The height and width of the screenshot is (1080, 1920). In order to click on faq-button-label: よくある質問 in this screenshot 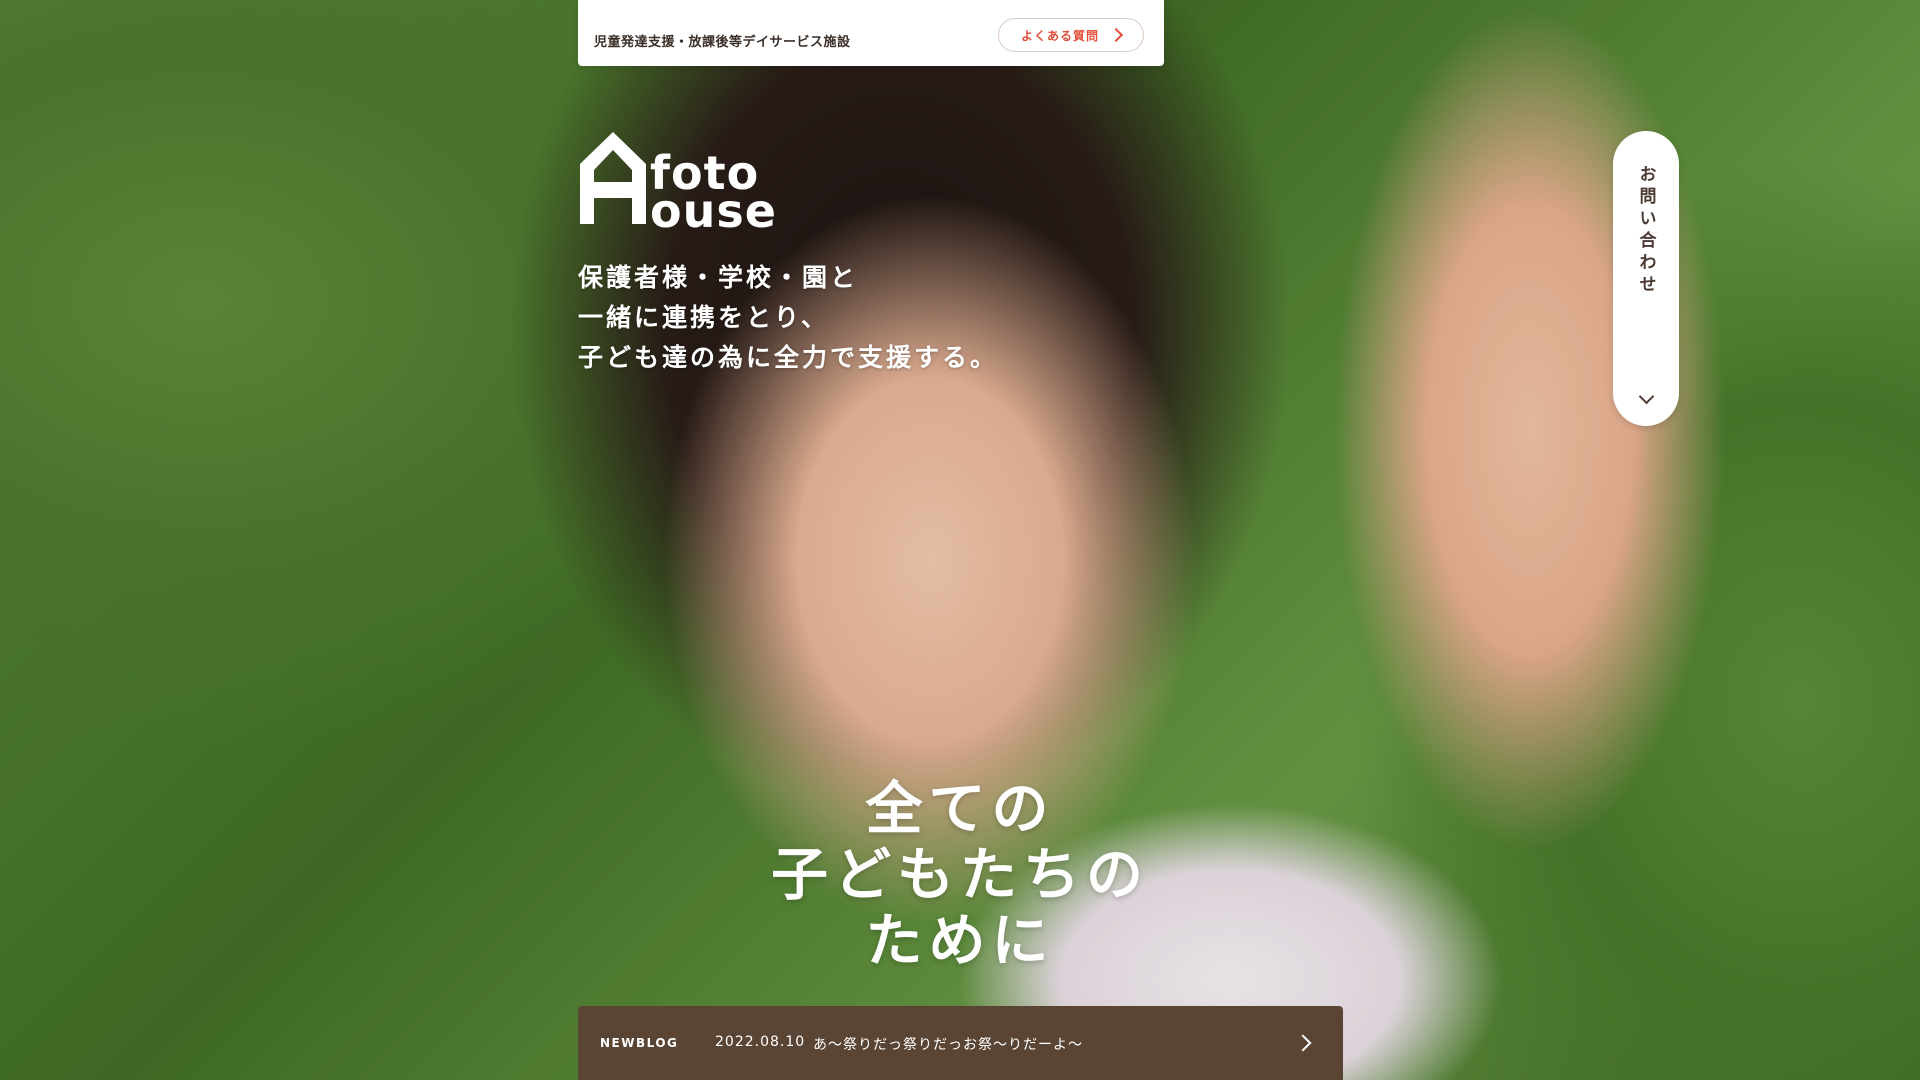, I will do `click(1059, 35)`.